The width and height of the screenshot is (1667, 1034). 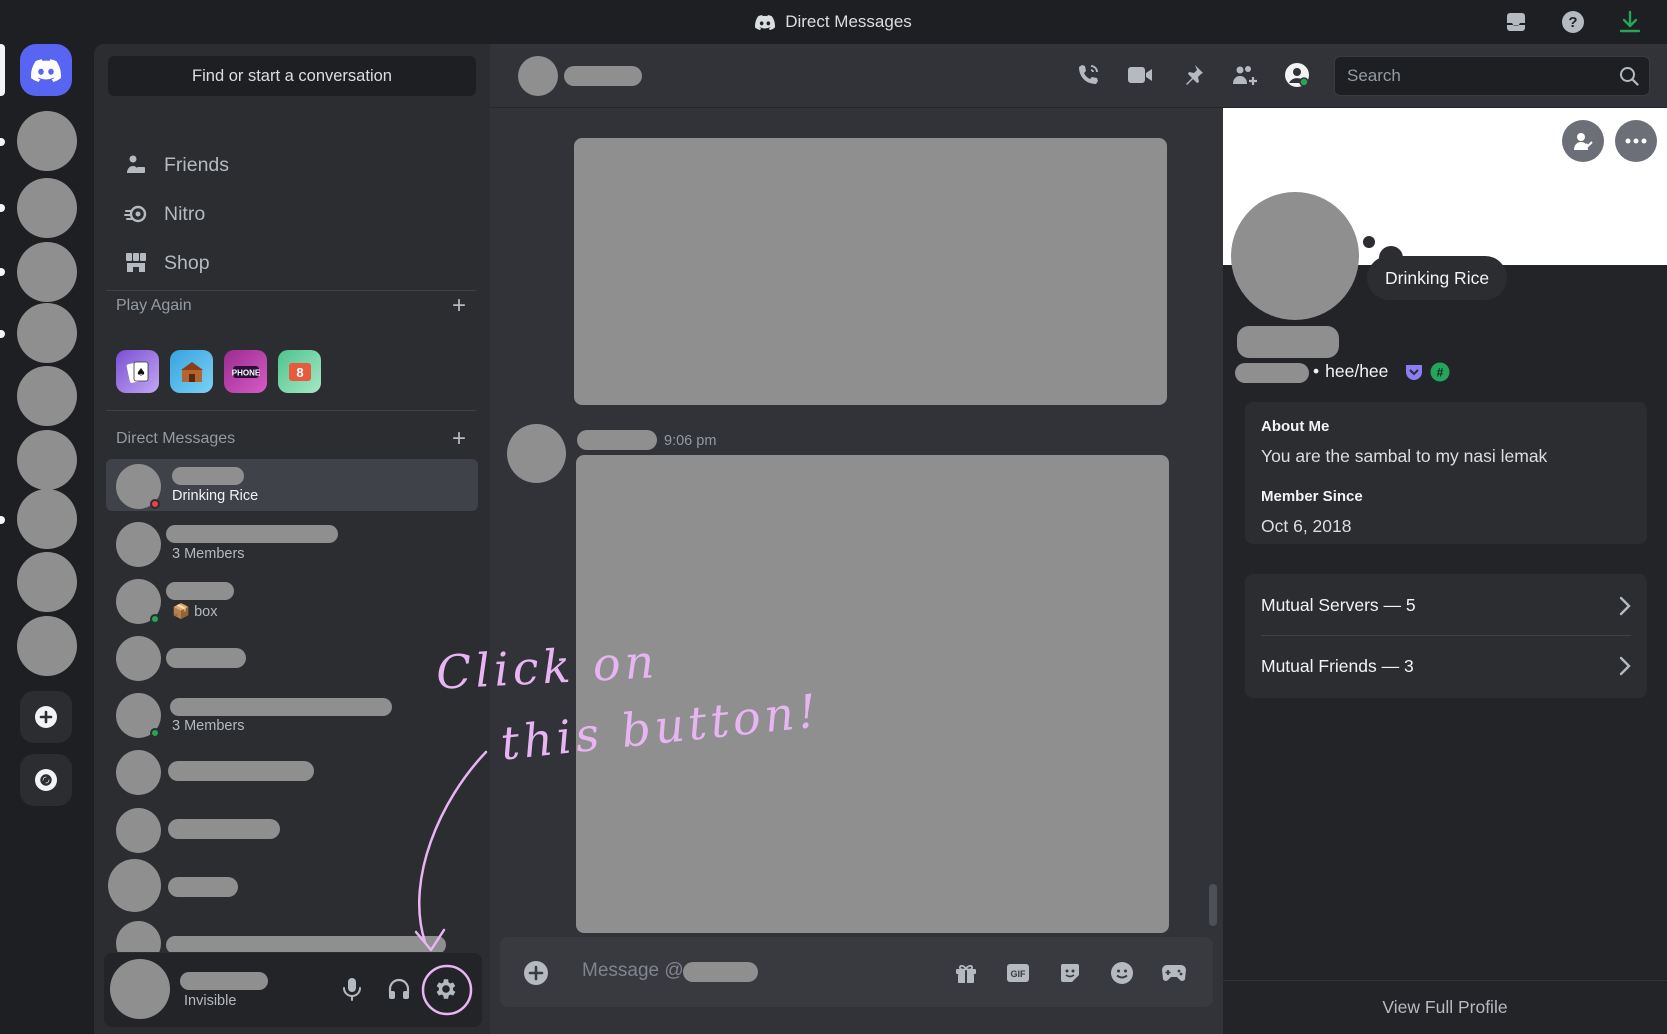 I want to click on divider, so click(x=291, y=290).